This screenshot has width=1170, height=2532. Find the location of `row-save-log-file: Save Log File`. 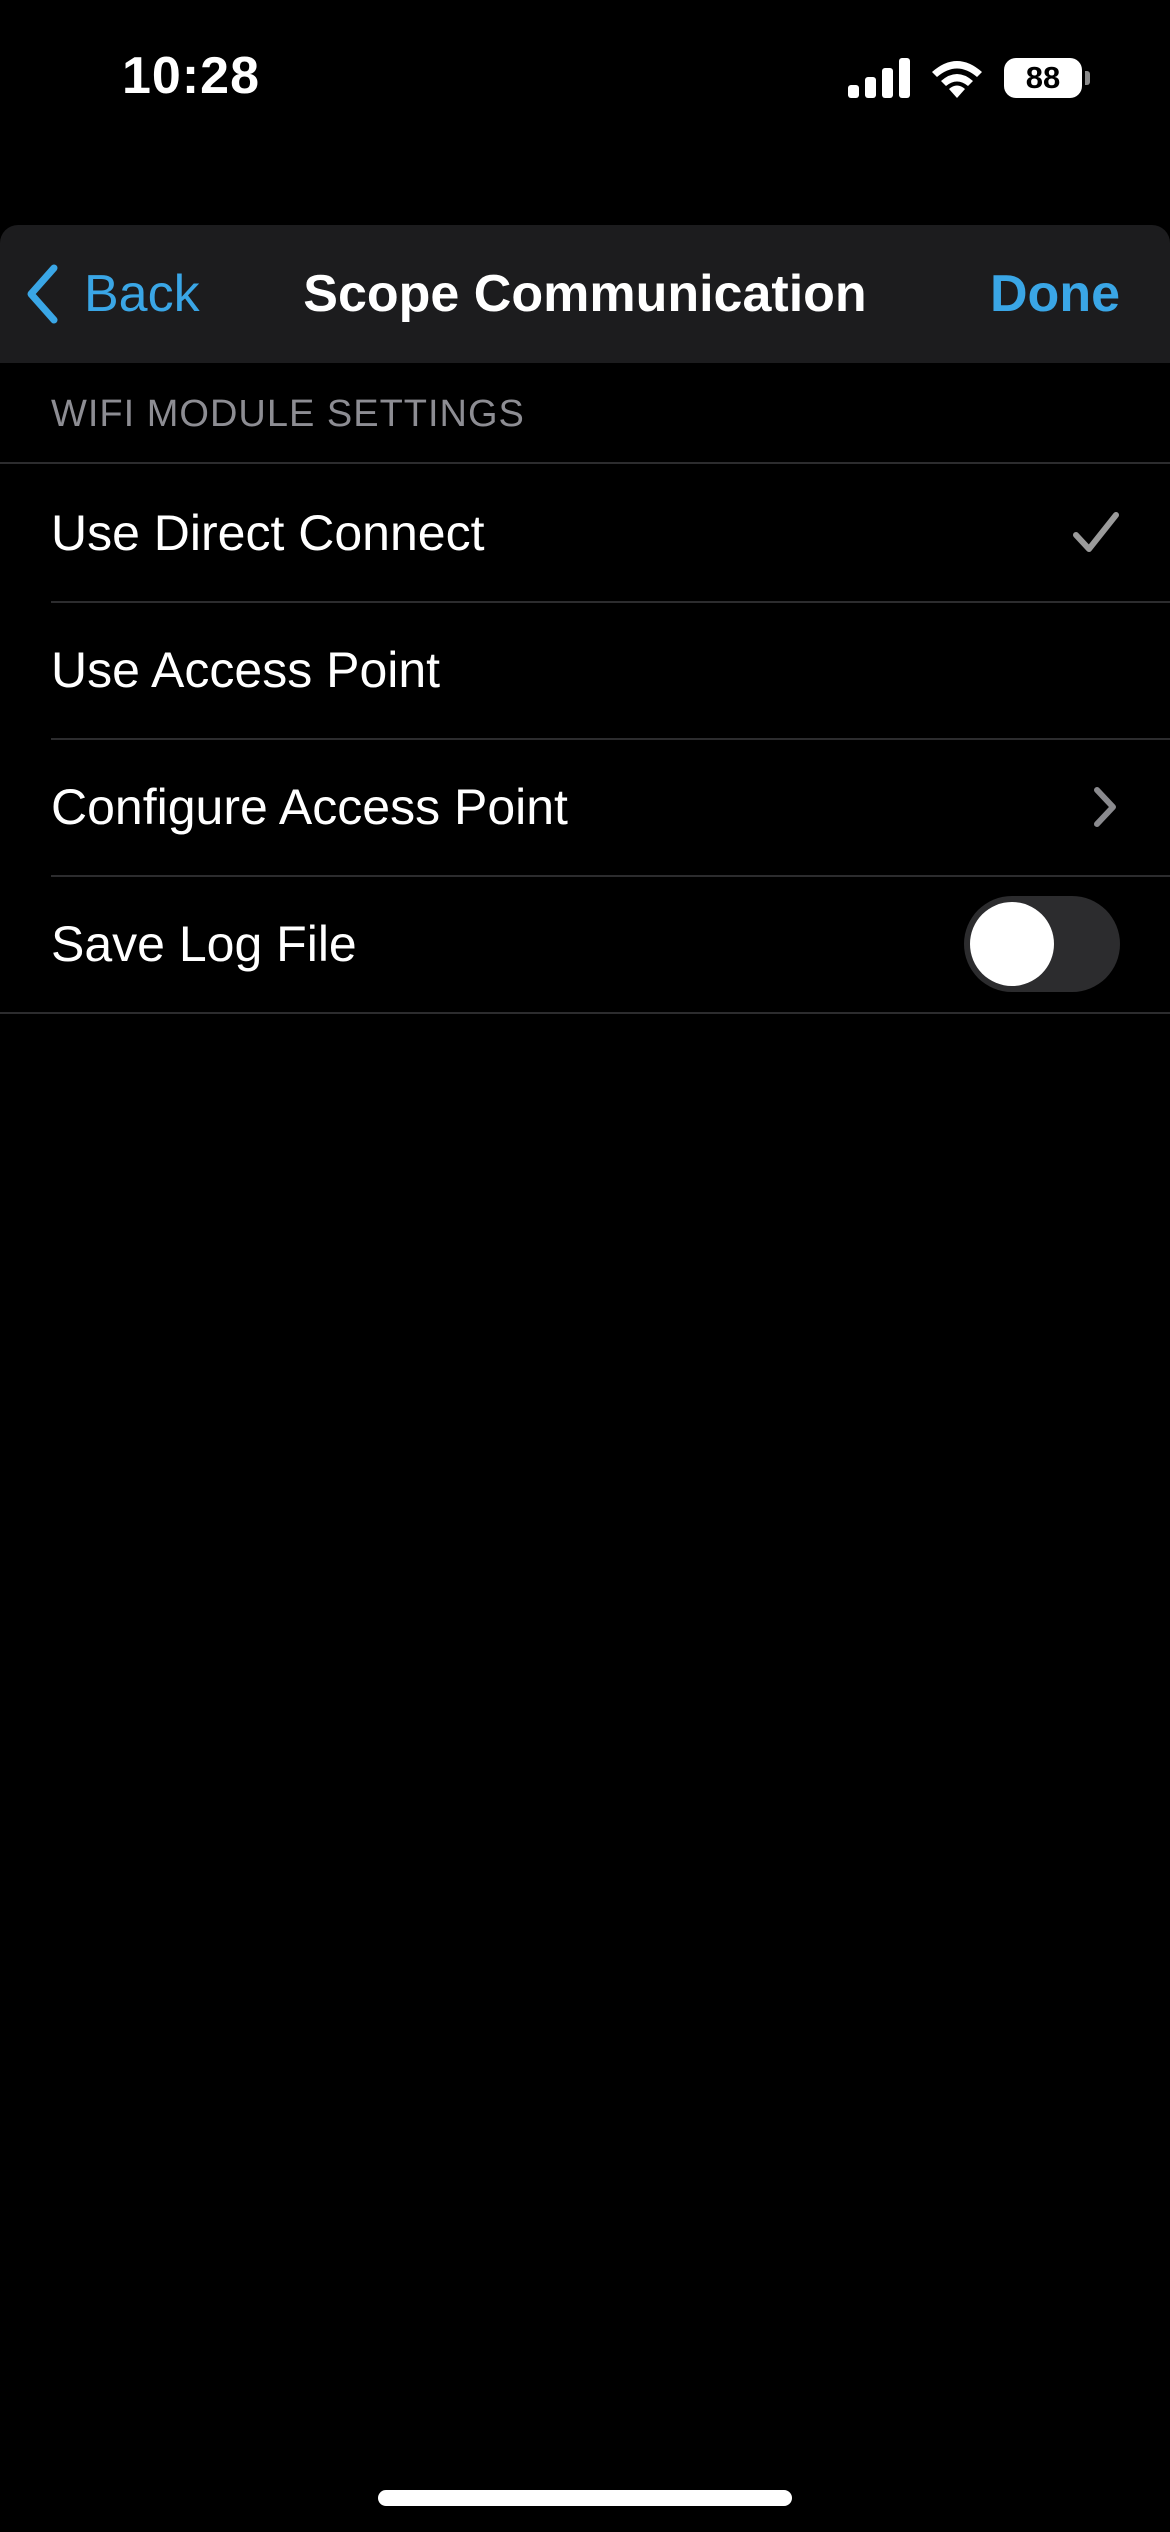

row-save-log-file: Save Log File is located at coordinates (585, 943).